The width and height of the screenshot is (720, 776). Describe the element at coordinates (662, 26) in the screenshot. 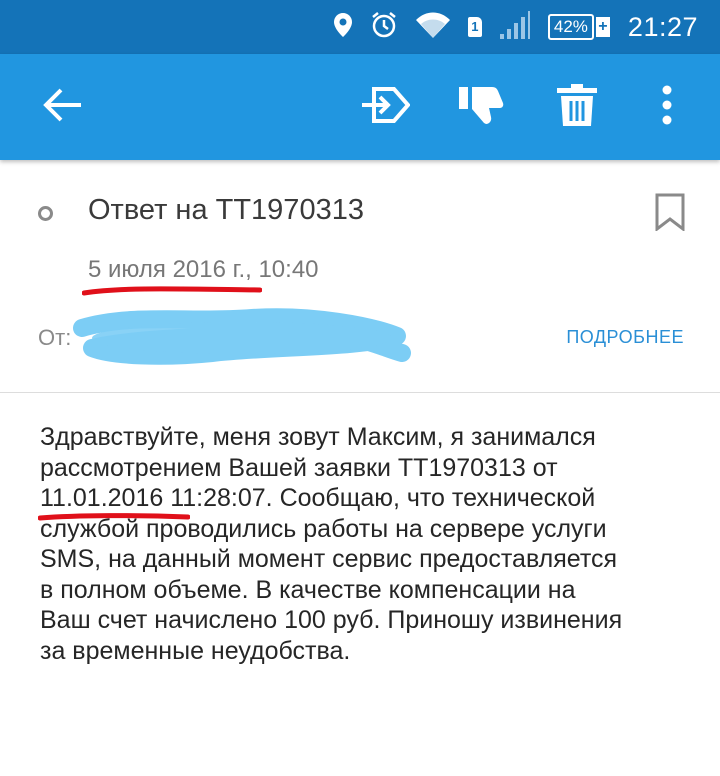

I see `status-time: 21:27` at that location.